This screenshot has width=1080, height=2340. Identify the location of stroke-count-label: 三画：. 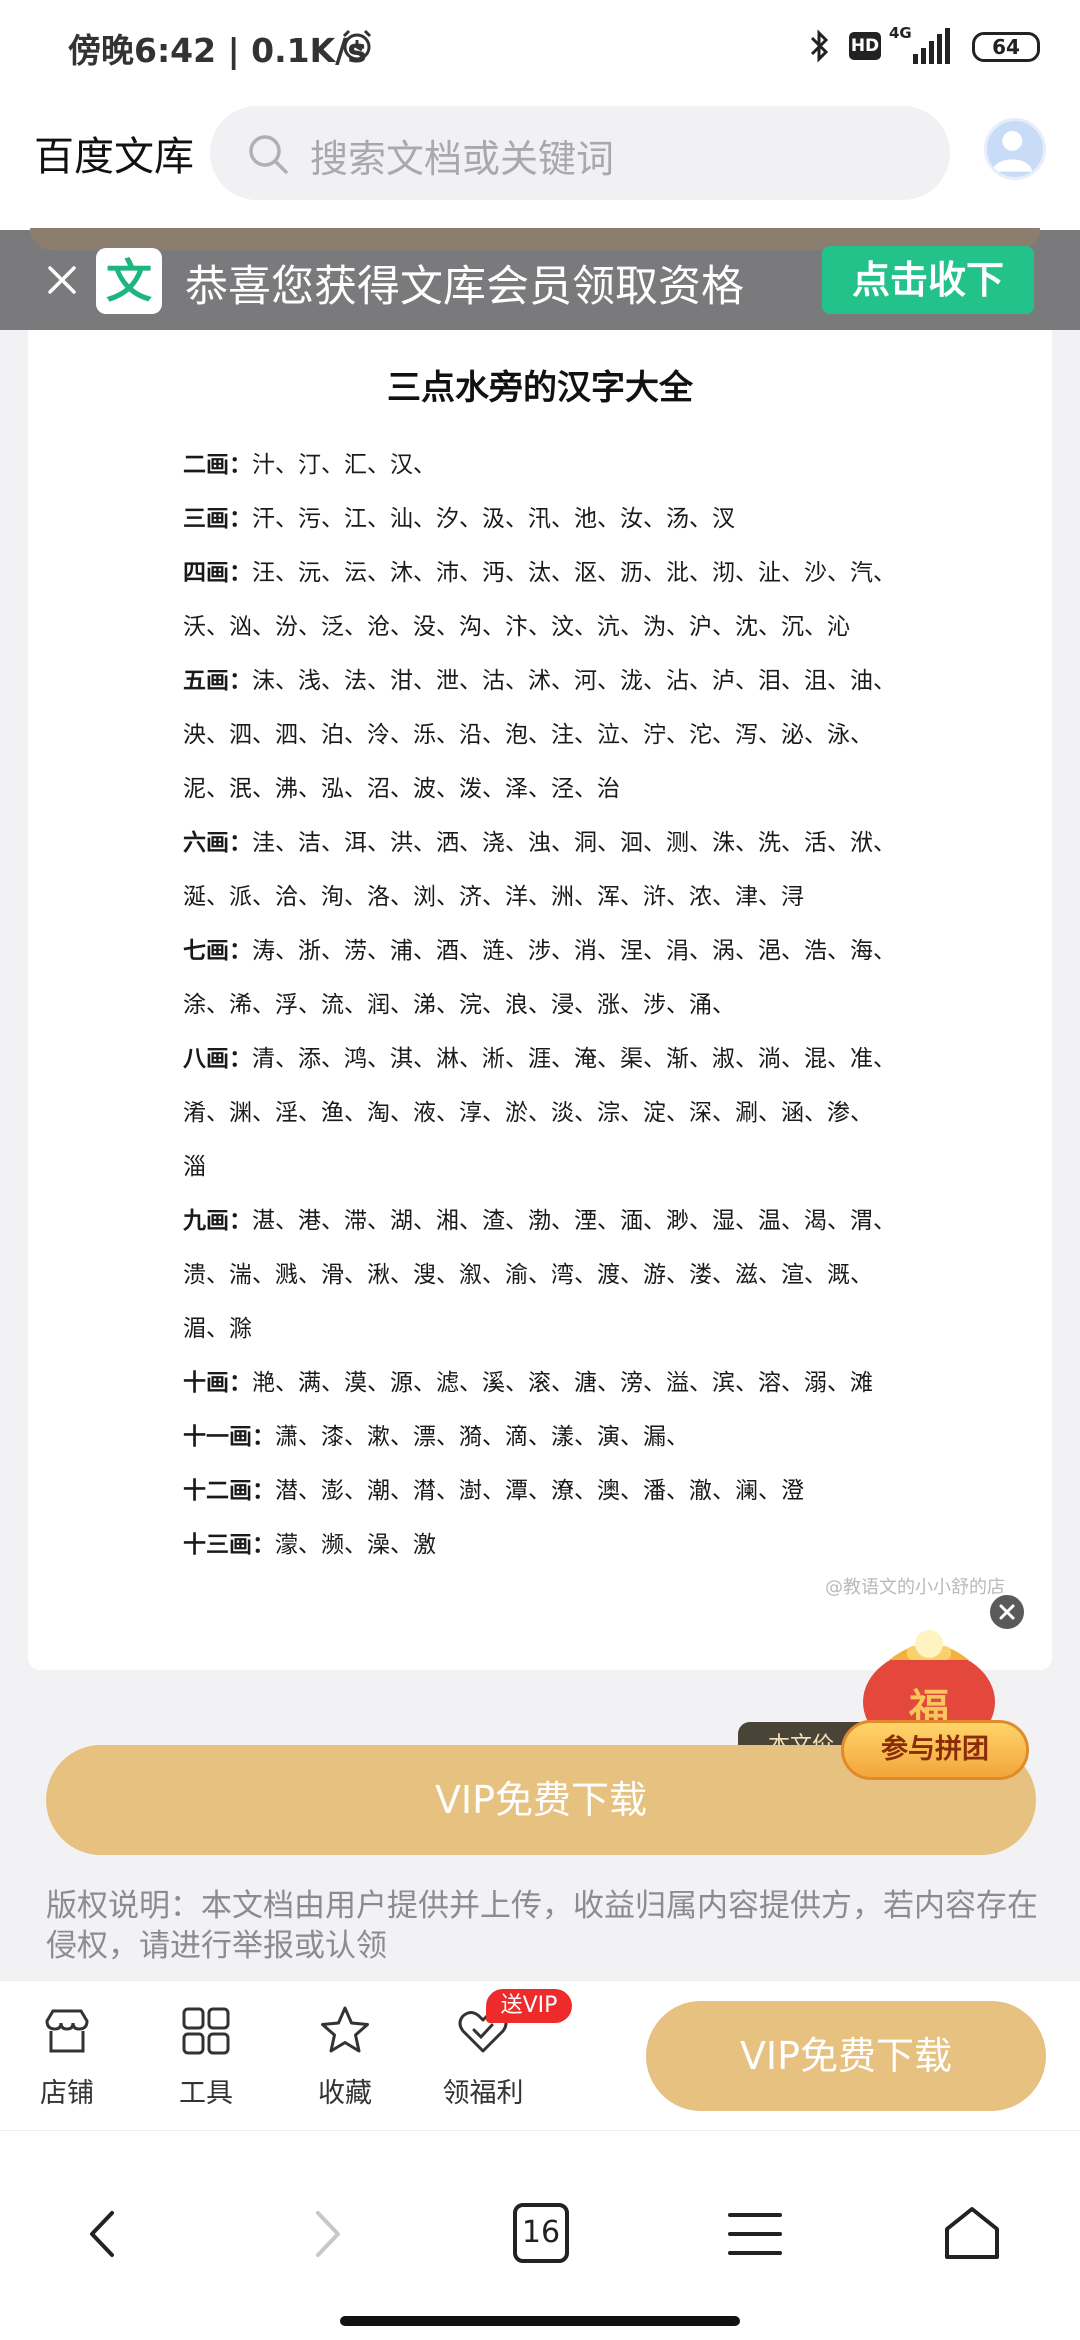
(217, 518).